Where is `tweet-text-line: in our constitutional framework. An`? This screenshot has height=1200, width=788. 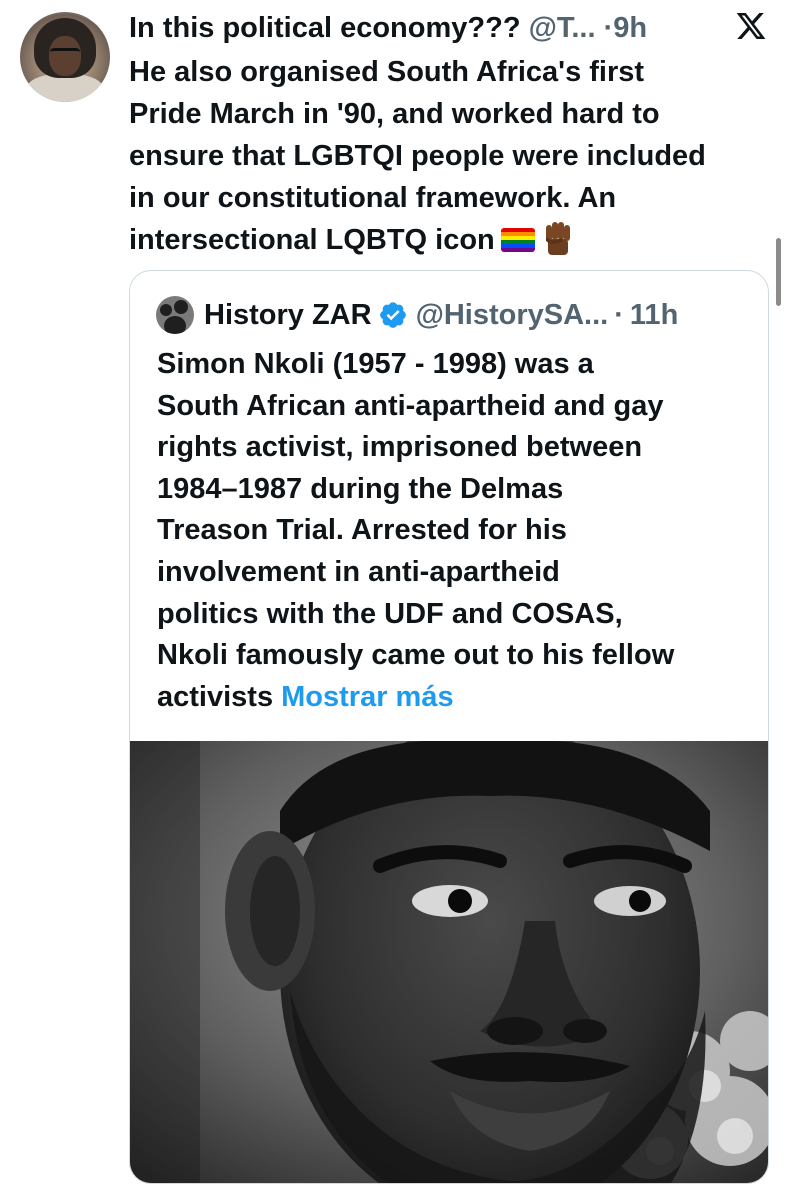
tweet-text-line: in our constitutional framework. An is located at coordinates (373, 198).